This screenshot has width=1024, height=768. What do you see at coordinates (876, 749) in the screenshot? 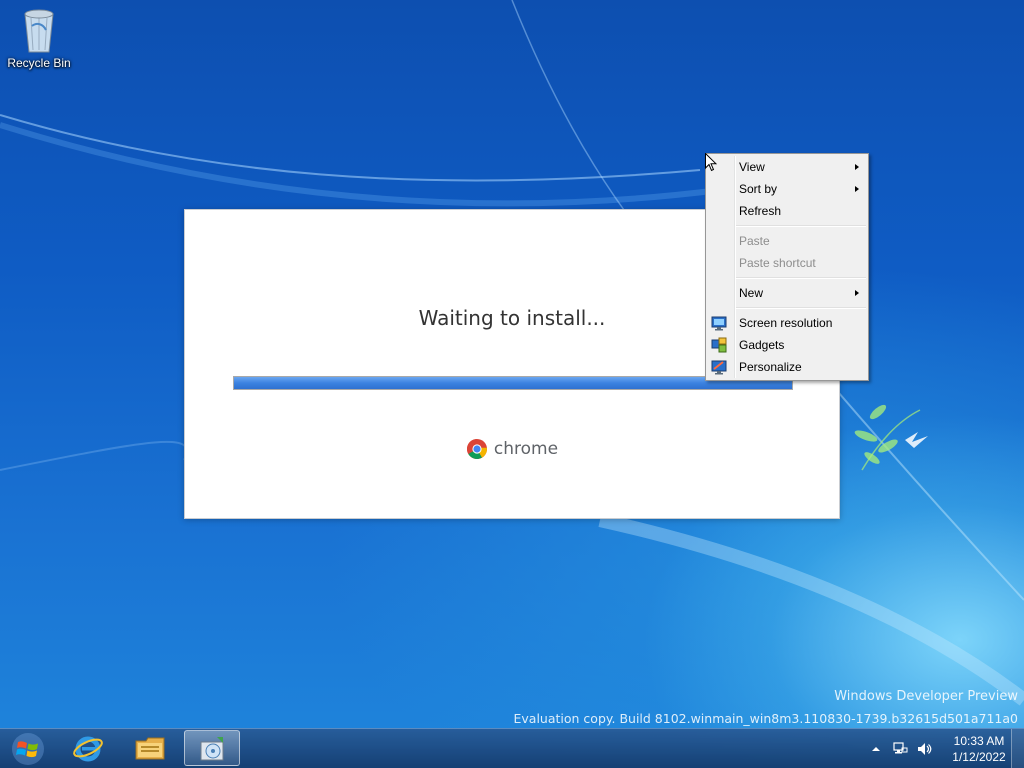
I see `show-hidden-icons-arrow` at bounding box center [876, 749].